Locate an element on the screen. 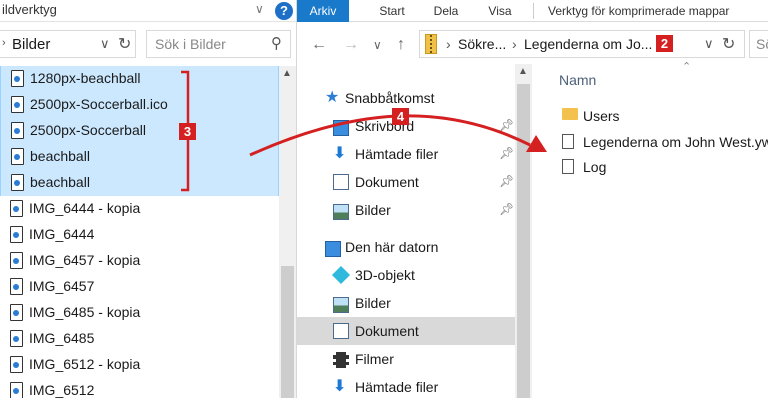 The image size is (768, 398). list-item: Legenderna om John West.yw7 is located at coordinates (663, 142).